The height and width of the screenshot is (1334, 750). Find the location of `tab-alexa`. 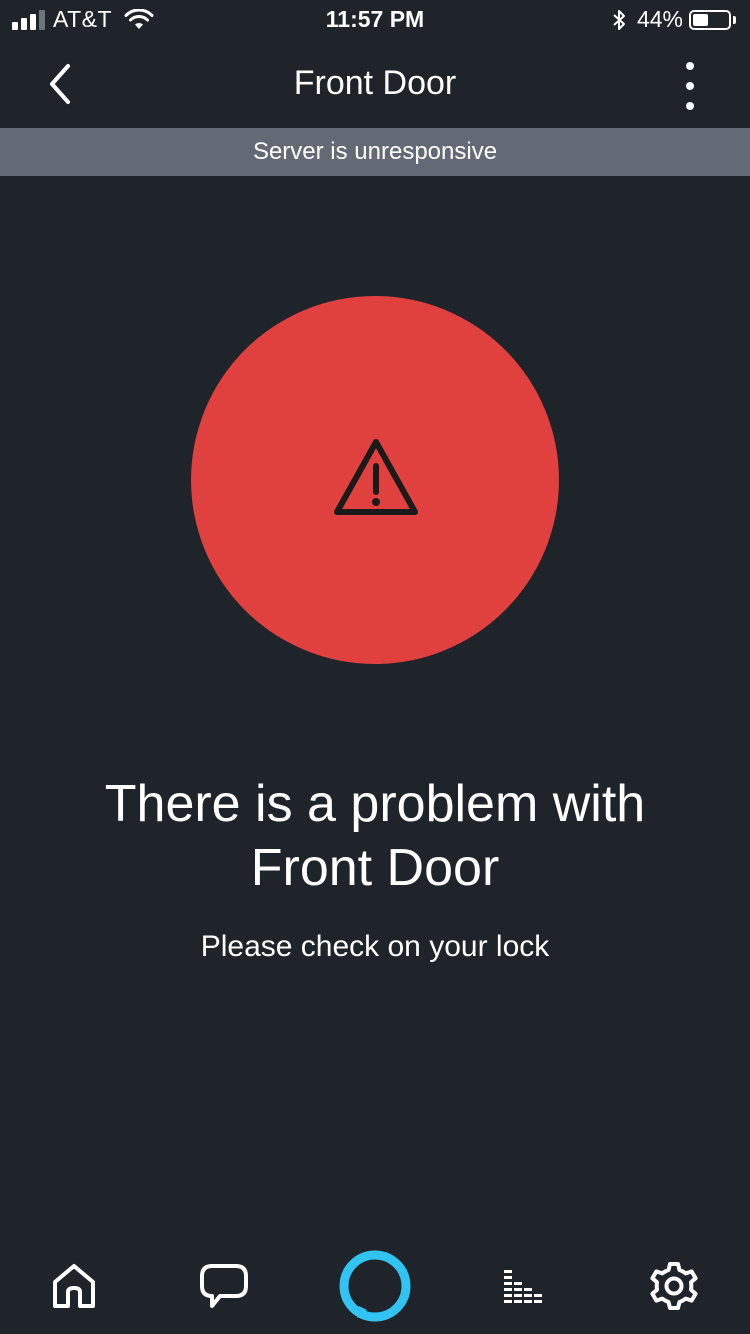

tab-alexa is located at coordinates (375, 1286).